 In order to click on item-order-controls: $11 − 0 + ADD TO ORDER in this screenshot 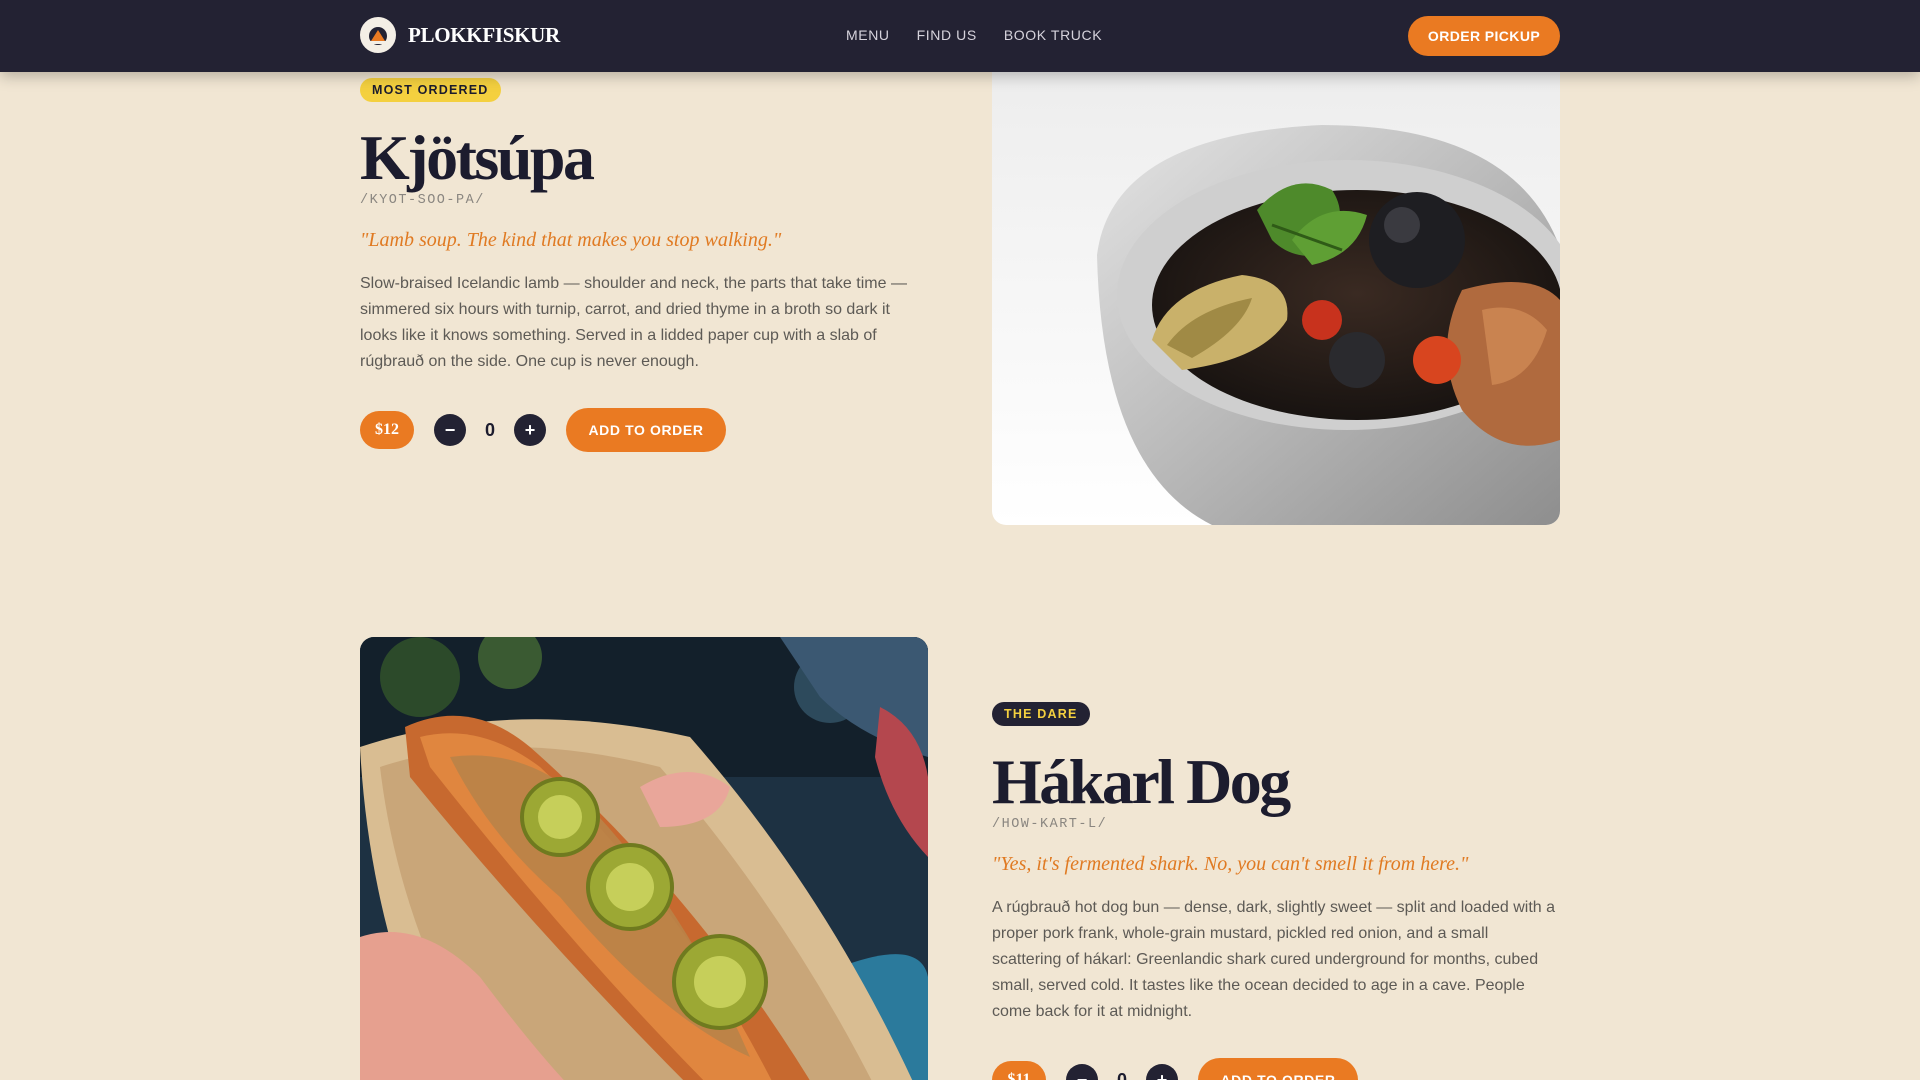, I will do `click(1175, 1069)`.